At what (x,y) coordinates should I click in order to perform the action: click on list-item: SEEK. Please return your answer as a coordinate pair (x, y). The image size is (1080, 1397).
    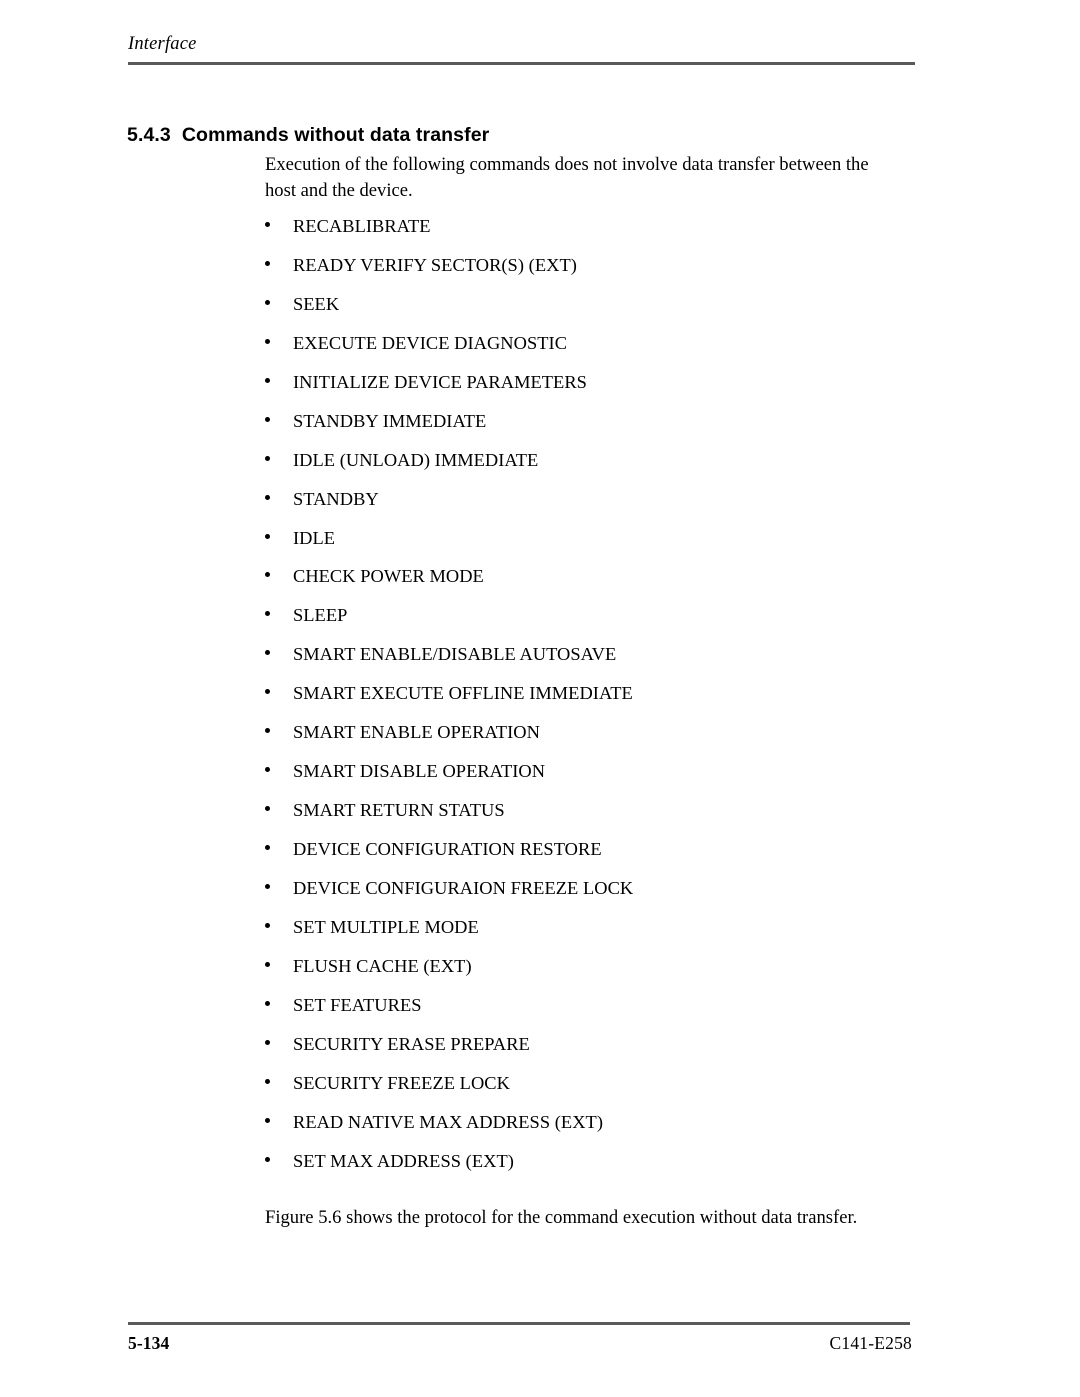
    Looking at the image, I should click on (595, 313).